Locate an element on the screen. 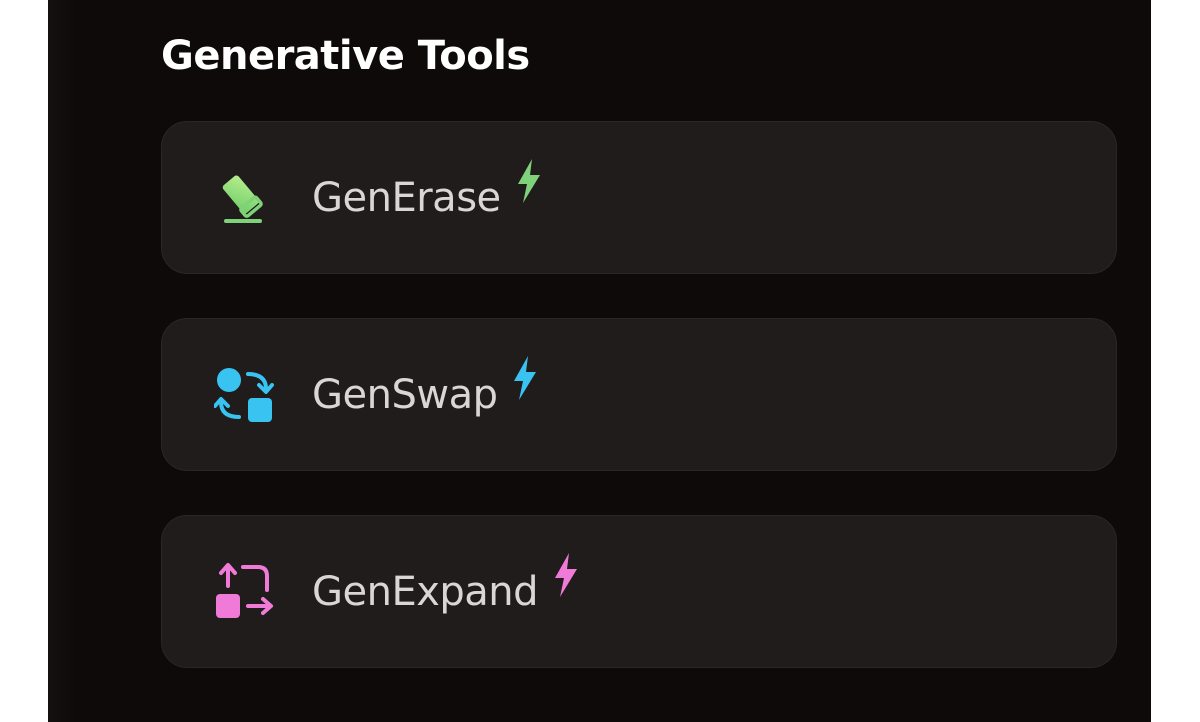  expand-icon is located at coordinates (244, 592).